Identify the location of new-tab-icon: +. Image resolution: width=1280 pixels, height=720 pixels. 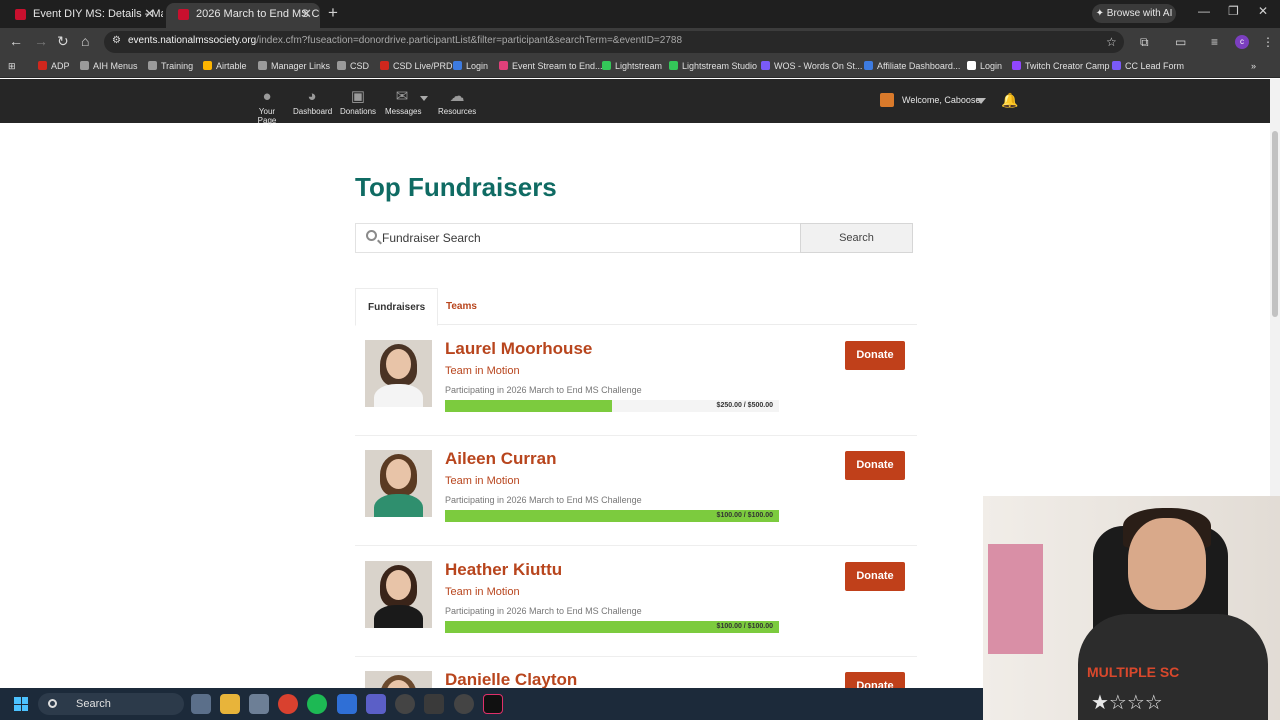
(333, 13).